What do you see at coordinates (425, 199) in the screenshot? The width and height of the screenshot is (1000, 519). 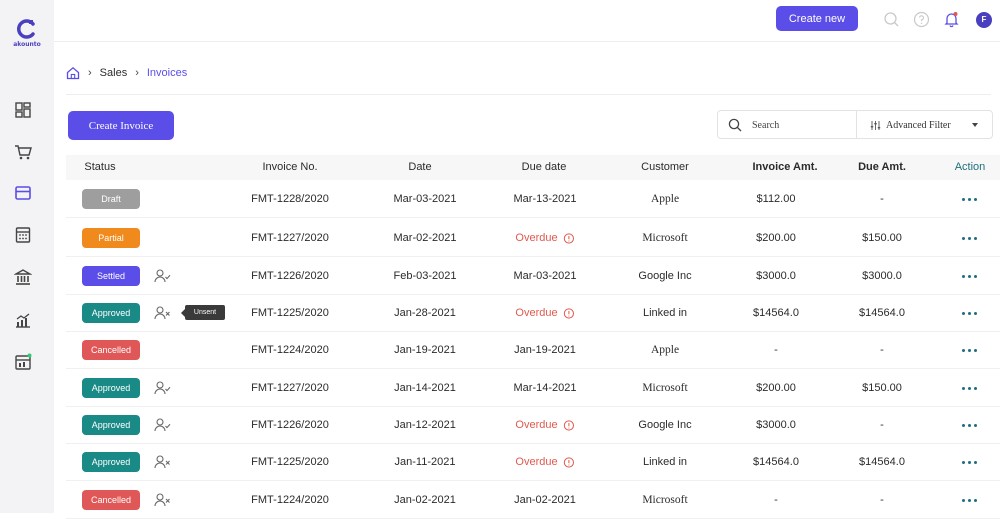 I see `invoice-date: Mar-03-2021` at bounding box center [425, 199].